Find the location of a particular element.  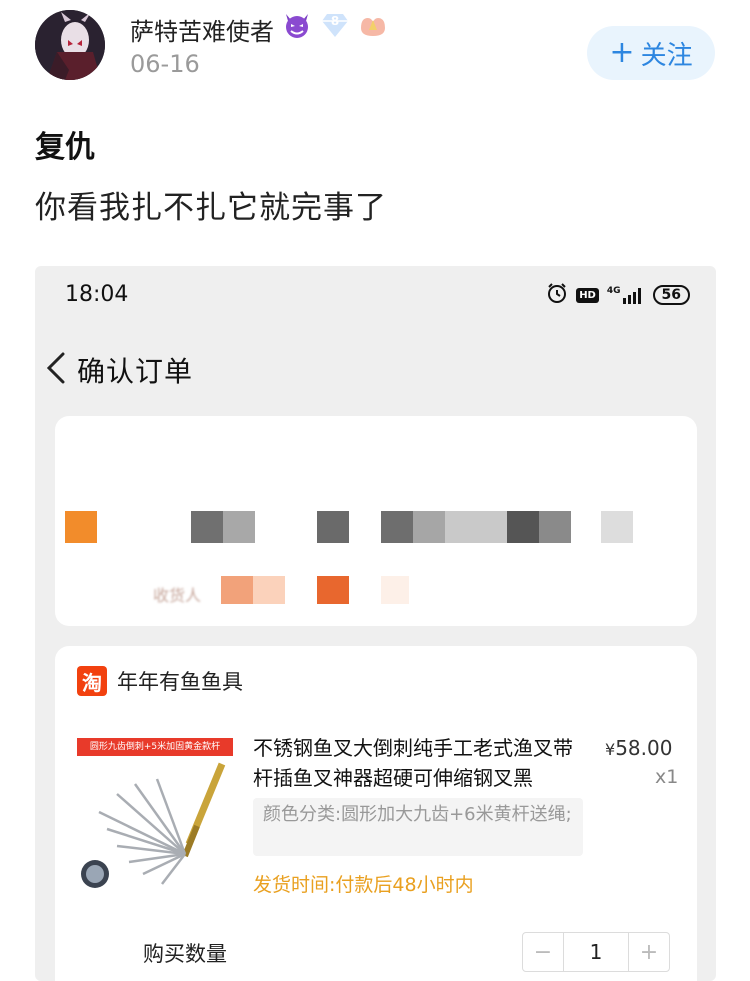

shipping-time: 发货时间:付款后48小时内 is located at coordinates (363, 885).